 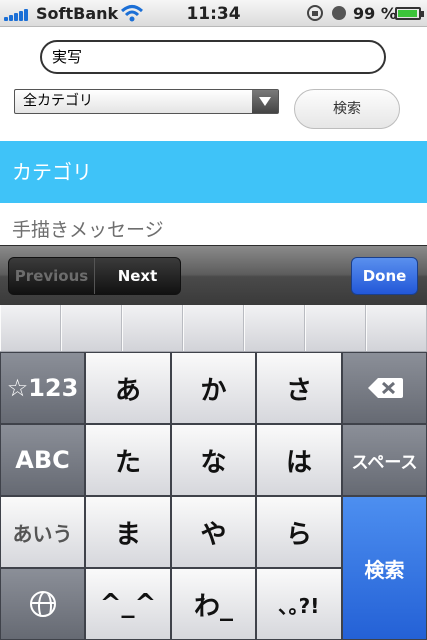 I want to click on done-button: Done, so click(x=384, y=276).